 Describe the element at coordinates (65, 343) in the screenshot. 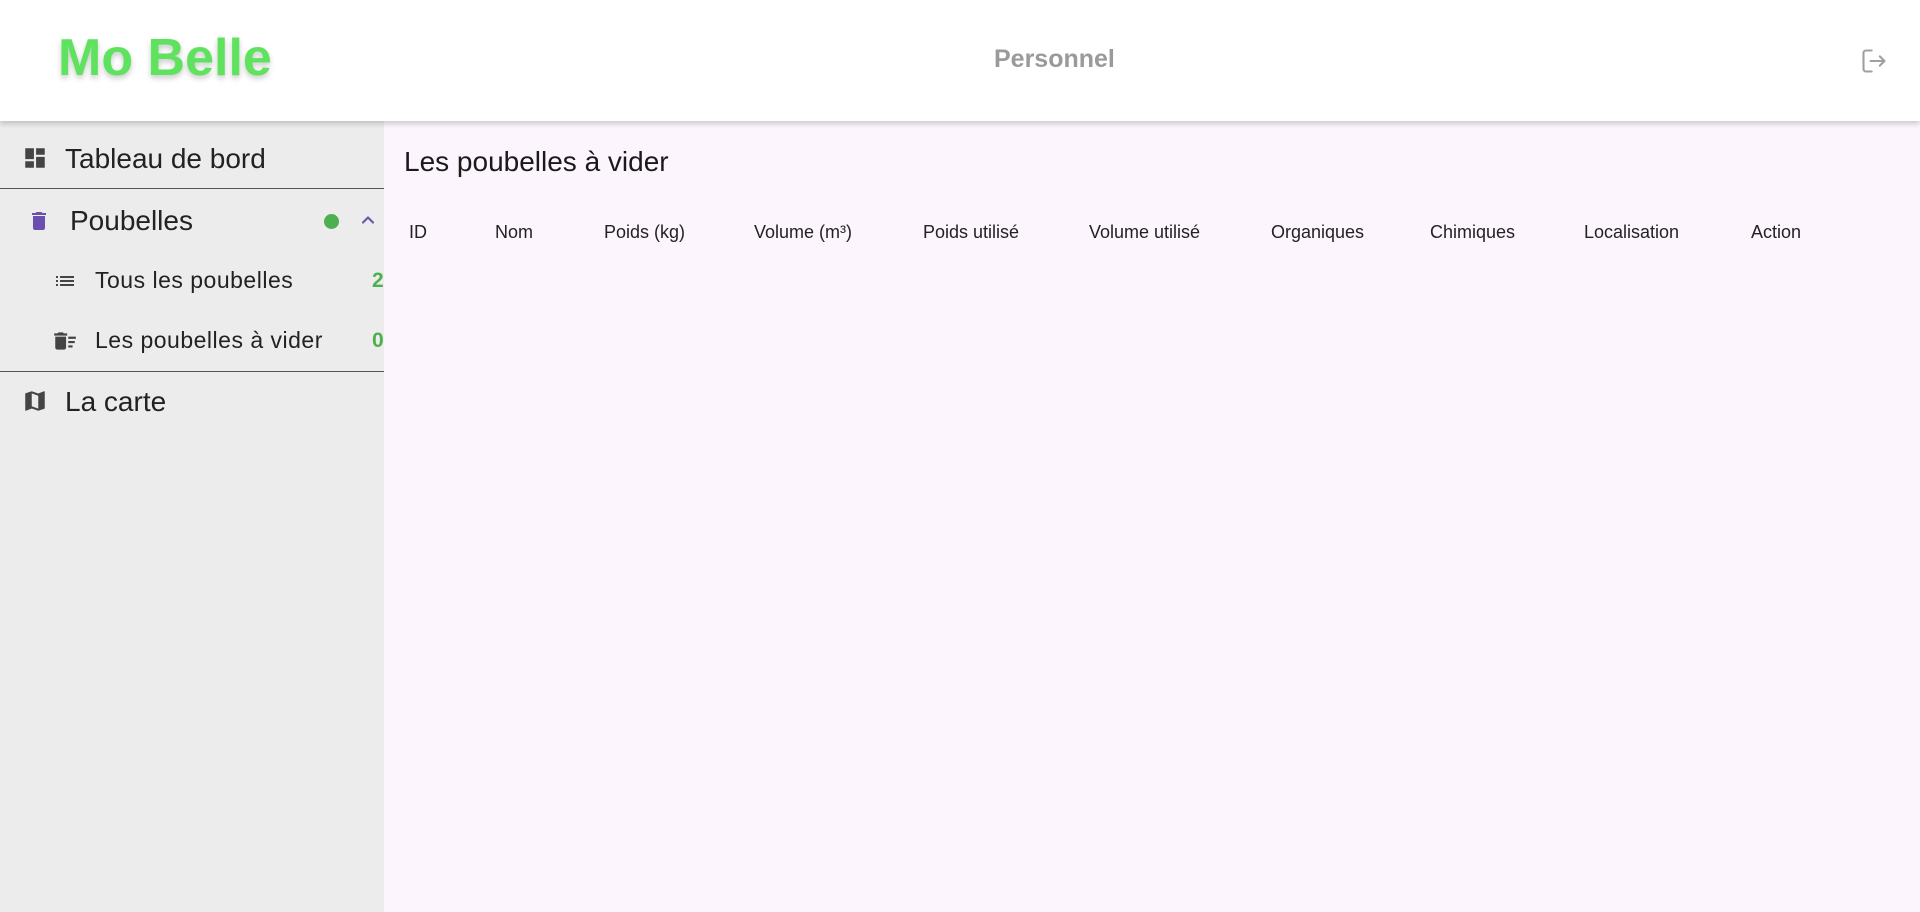

I see `trash-sweep-icon` at that location.